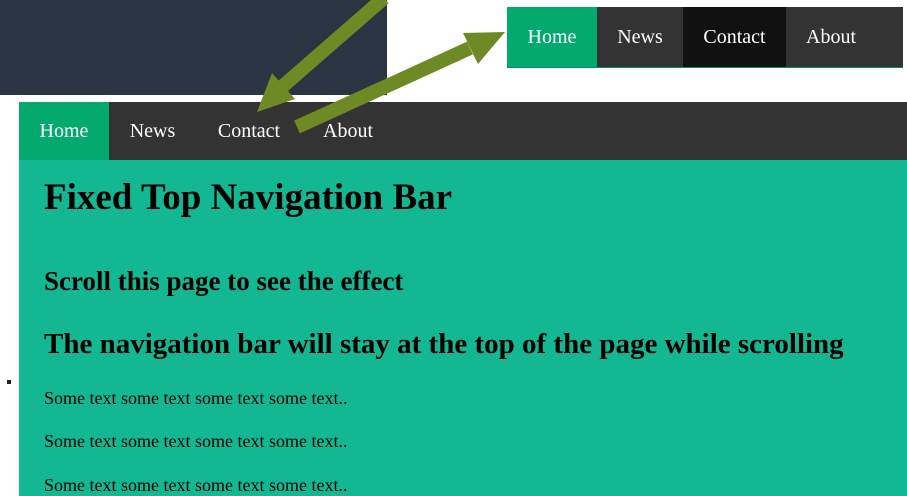  I want to click on main-navbar: Home News Contact About, so click(463, 131).